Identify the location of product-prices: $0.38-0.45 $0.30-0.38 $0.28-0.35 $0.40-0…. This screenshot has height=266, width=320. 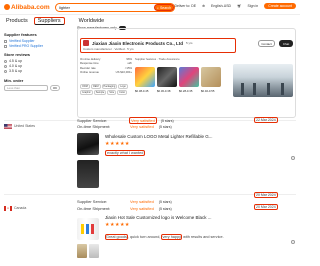
(178, 91).